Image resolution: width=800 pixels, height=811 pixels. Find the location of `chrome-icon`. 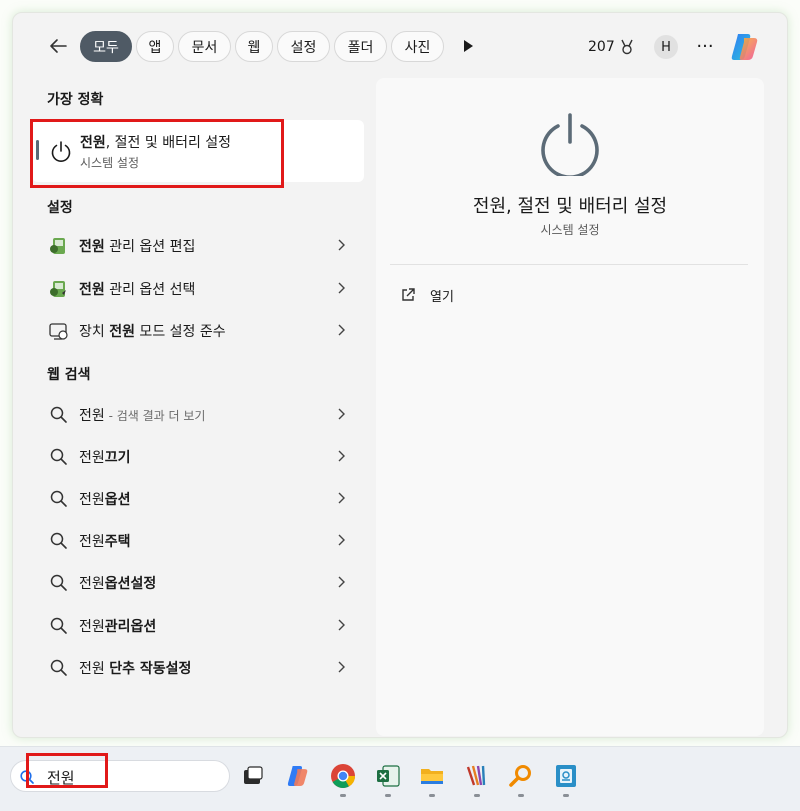

chrome-icon is located at coordinates (343, 776).